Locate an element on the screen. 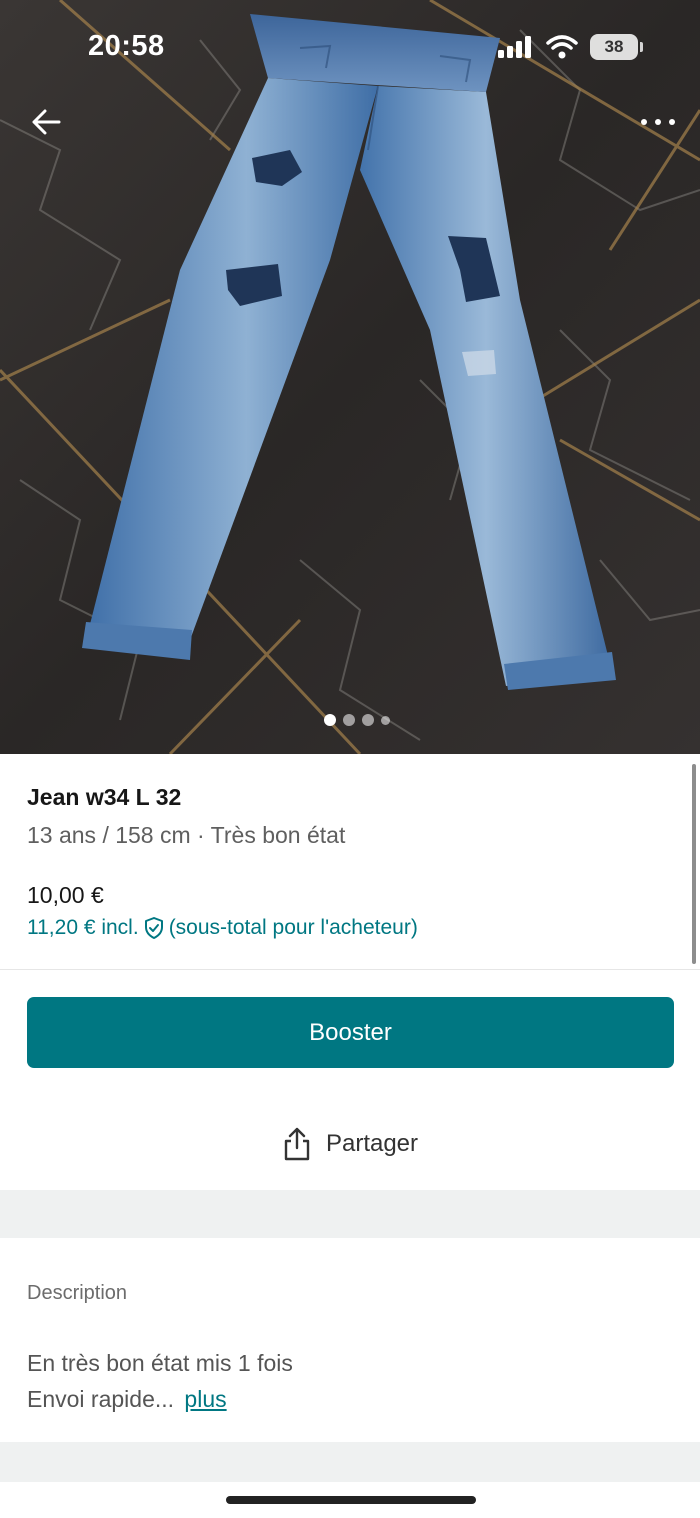  more-options-button is located at coordinates (658, 122).